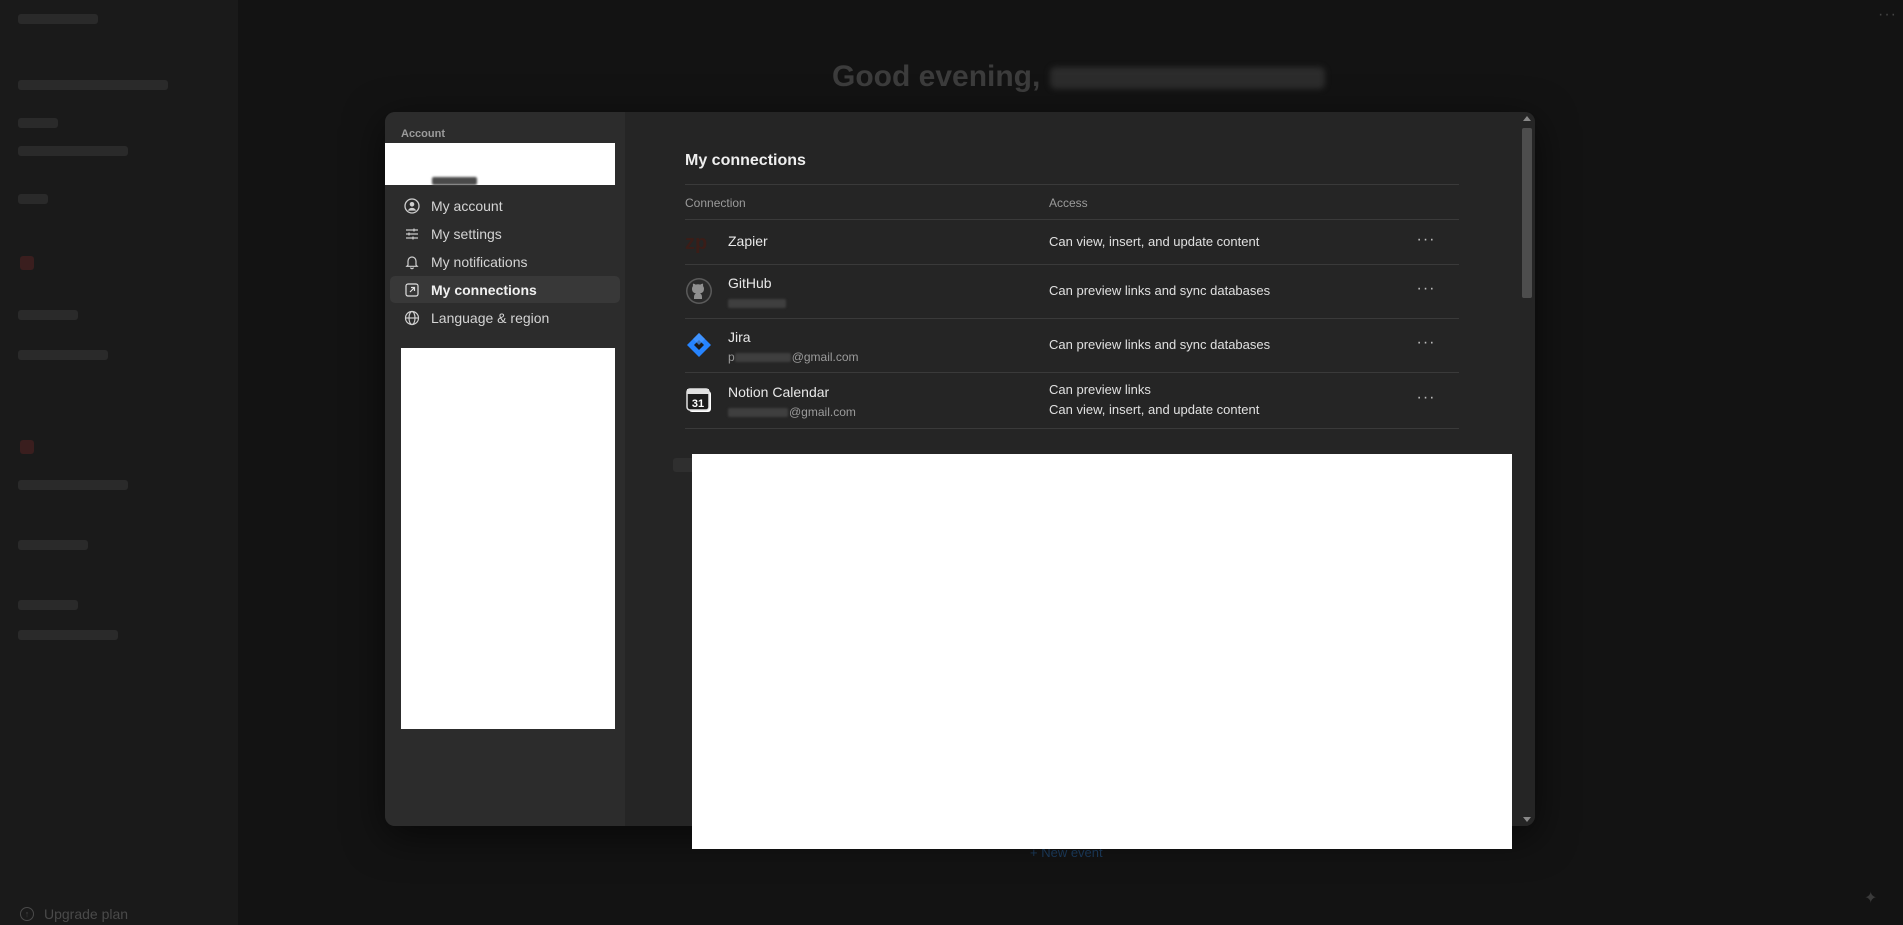 The image size is (1903, 925). I want to click on sparkle-icon: ✦, so click(1871, 898).